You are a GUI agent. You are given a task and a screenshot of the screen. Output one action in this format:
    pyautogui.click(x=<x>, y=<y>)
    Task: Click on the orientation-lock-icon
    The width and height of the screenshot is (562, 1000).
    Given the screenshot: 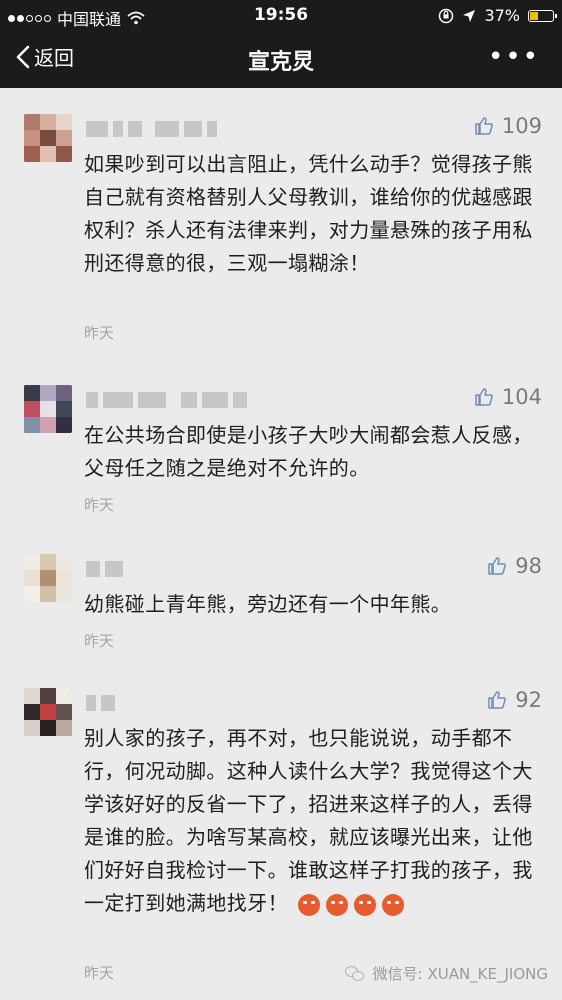 What is the action you would take?
    pyautogui.click(x=446, y=15)
    